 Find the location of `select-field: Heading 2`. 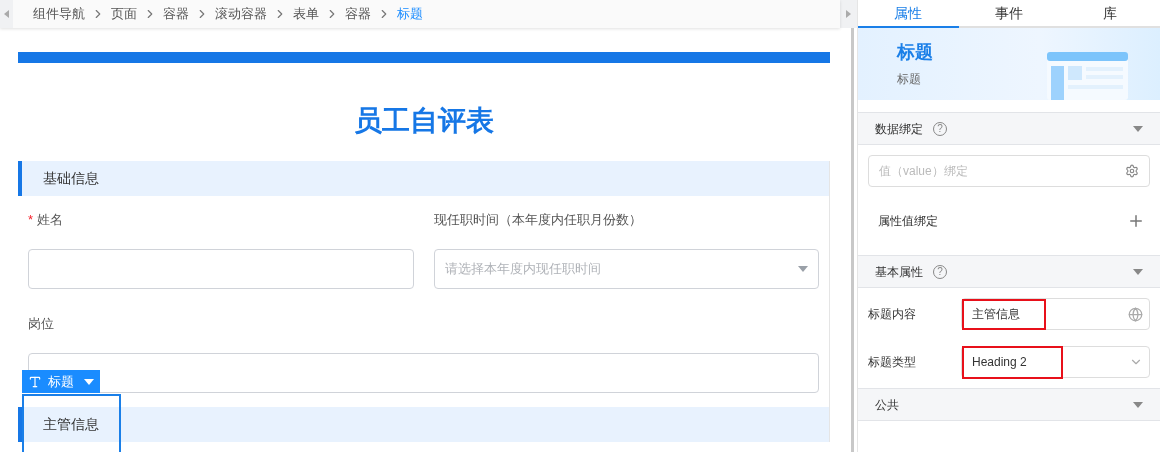

select-field: Heading 2 is located at coordinates (1055, 362).